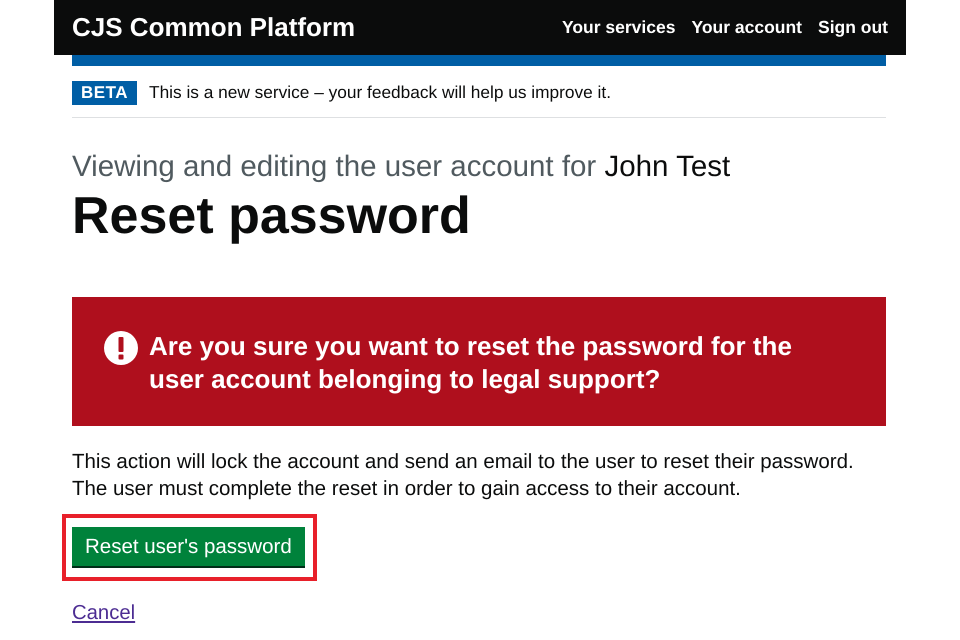 This screenshot has height=640, width=960. What do you see at coordinates (380, 92) in the screenshot?
I see `phase-banner-text: This is a new service – your feedback will help us improve it.` at bounding box center [380, 92].